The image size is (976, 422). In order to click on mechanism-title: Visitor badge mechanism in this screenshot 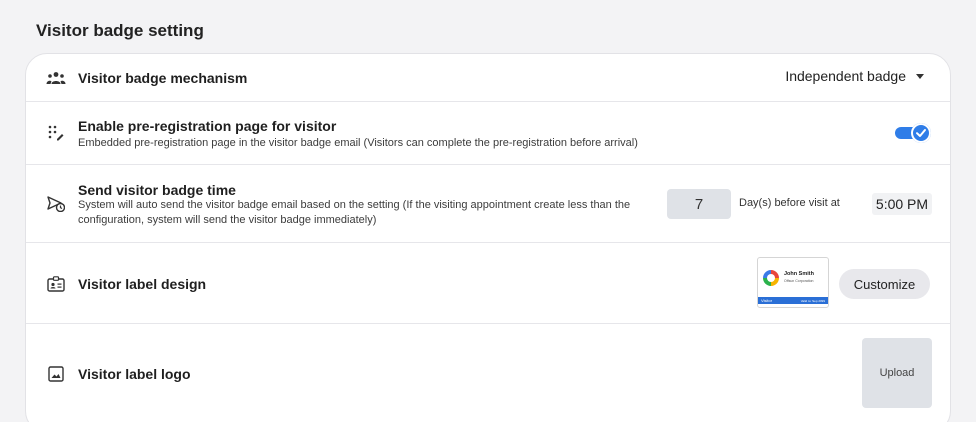, I will do `click(163, 78)`.